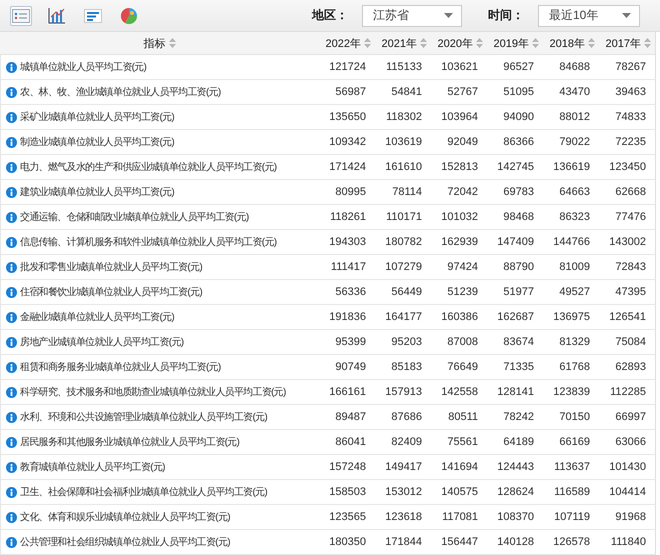  What do you see at coordinates (630, 517) in the screenshot?
I see `table-cell-text: 91968` at bounding box center [630, 517].